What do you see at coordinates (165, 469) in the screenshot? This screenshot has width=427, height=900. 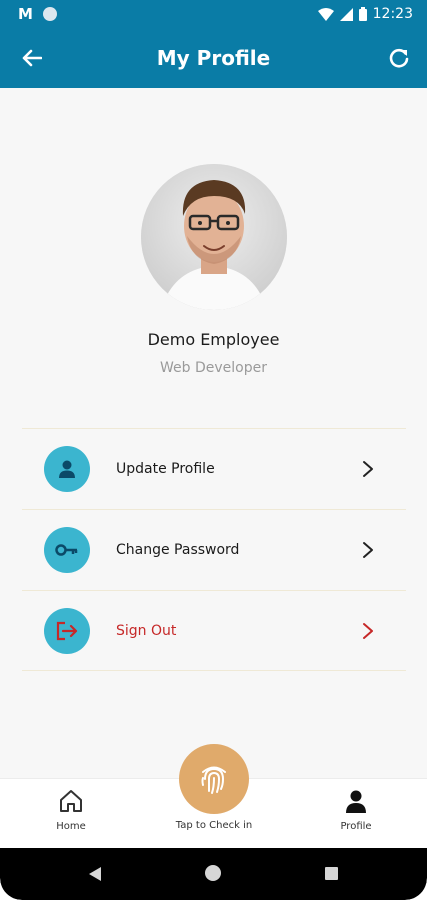 I see `menu-label: Update Profile` at bounding box center [165, 469].